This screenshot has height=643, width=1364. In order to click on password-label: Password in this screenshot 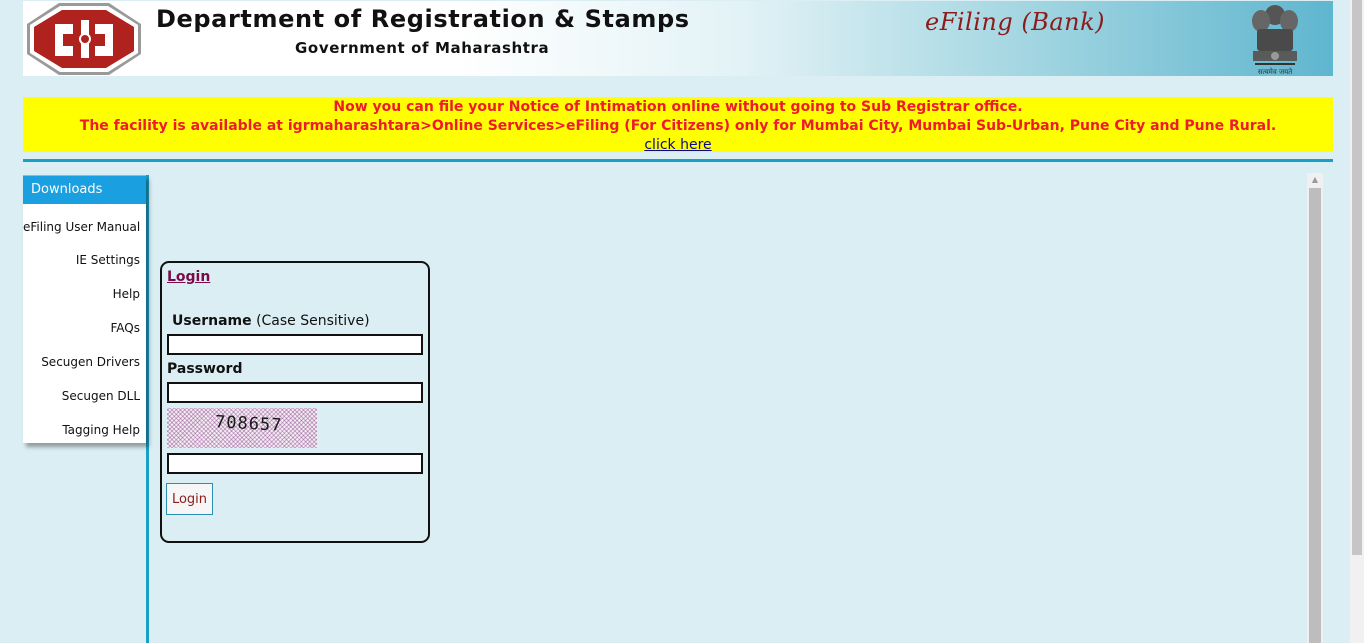, I will do `click(205, 369)`.